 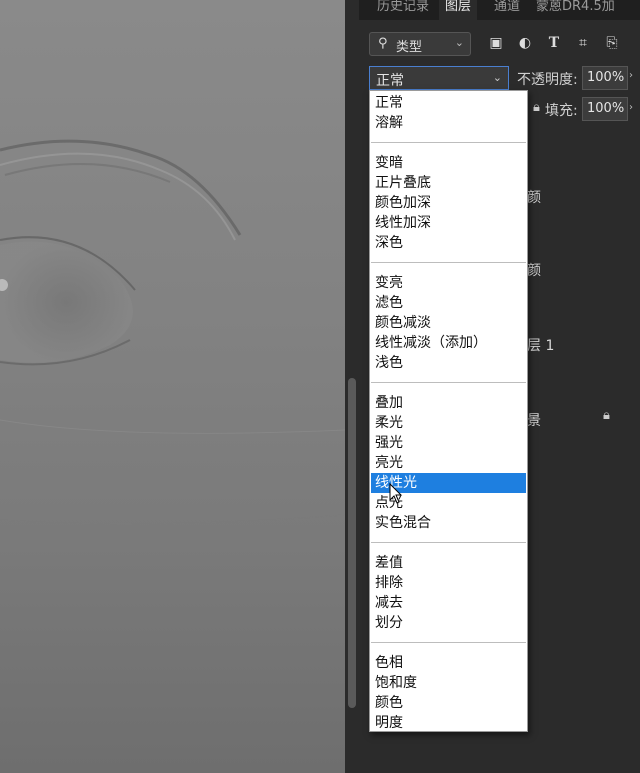 I want to click on menu-item-hard-light: 强光, so click(x=448, y=443).